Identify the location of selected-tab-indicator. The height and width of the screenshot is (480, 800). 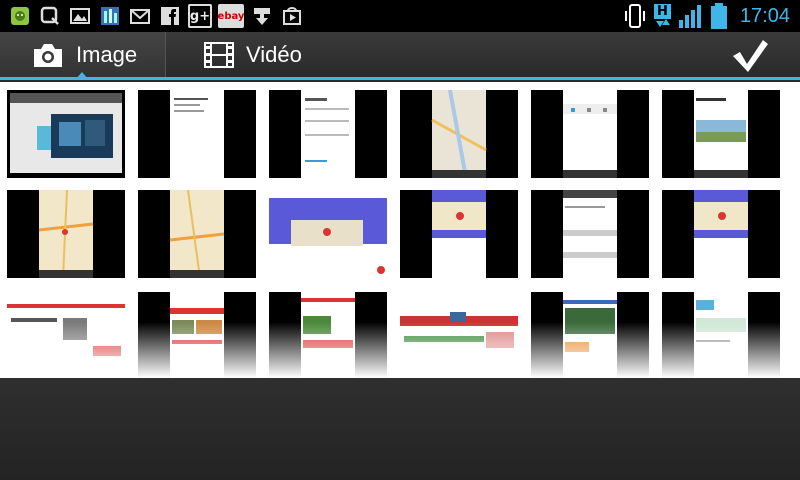
(82, 76).